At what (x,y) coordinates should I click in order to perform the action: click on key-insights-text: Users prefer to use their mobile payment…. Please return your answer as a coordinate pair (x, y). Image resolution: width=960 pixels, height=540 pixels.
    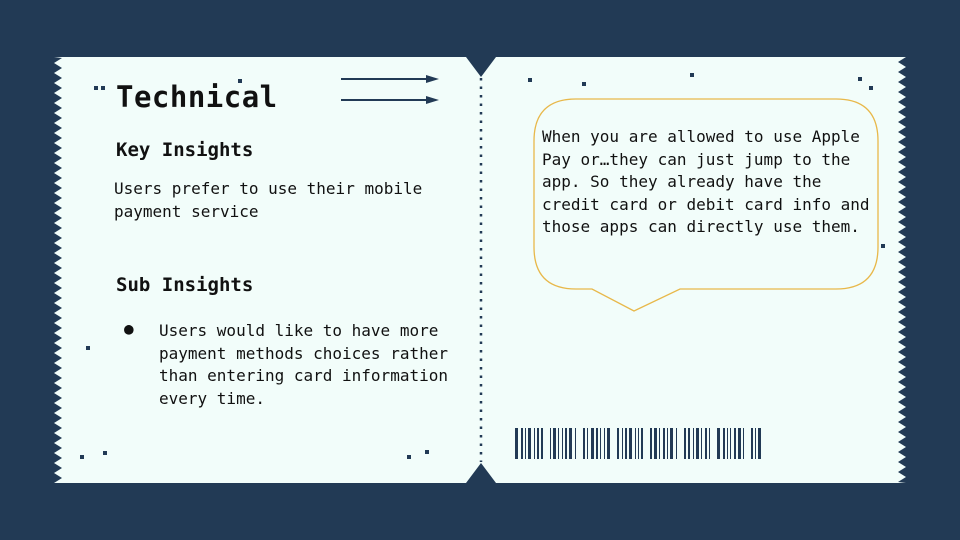
    Looking at the image, I should click on (268, 200).